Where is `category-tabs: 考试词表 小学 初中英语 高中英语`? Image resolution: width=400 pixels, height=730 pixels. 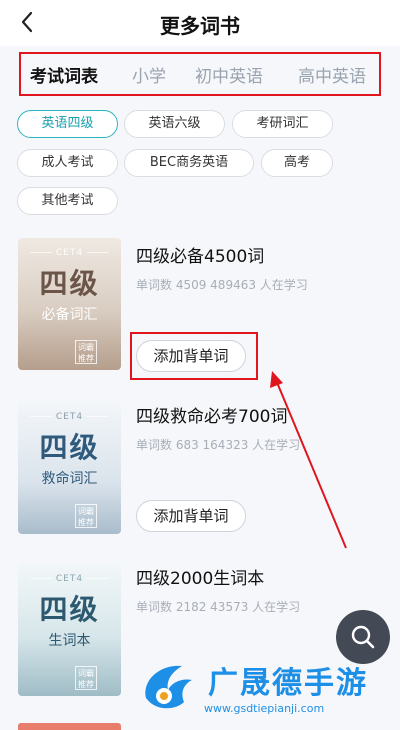
category-tabs: 考试词表 小学 初中英语 高中英语 is located at coordinates (200, 74).